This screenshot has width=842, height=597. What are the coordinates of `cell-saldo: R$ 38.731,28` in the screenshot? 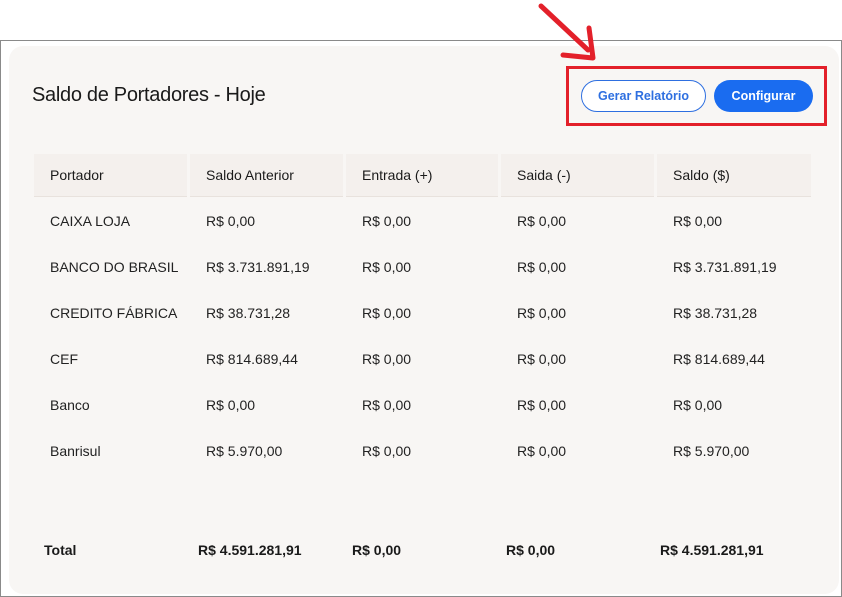 It's located at (715, 313).